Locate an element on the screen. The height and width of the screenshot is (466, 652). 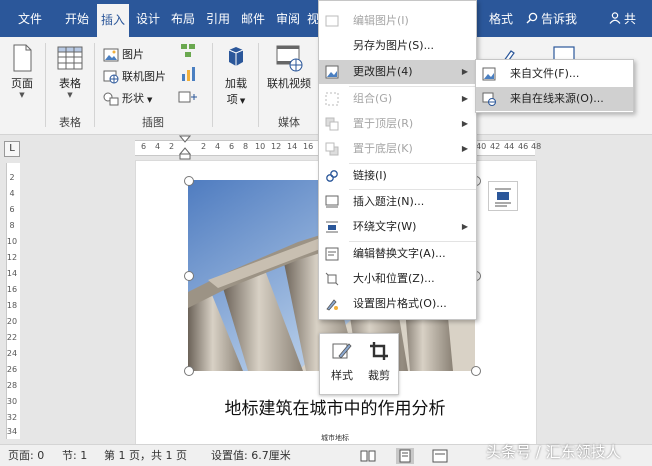
menu-item-label: 组合(G) is located at coordinates (373, 98).